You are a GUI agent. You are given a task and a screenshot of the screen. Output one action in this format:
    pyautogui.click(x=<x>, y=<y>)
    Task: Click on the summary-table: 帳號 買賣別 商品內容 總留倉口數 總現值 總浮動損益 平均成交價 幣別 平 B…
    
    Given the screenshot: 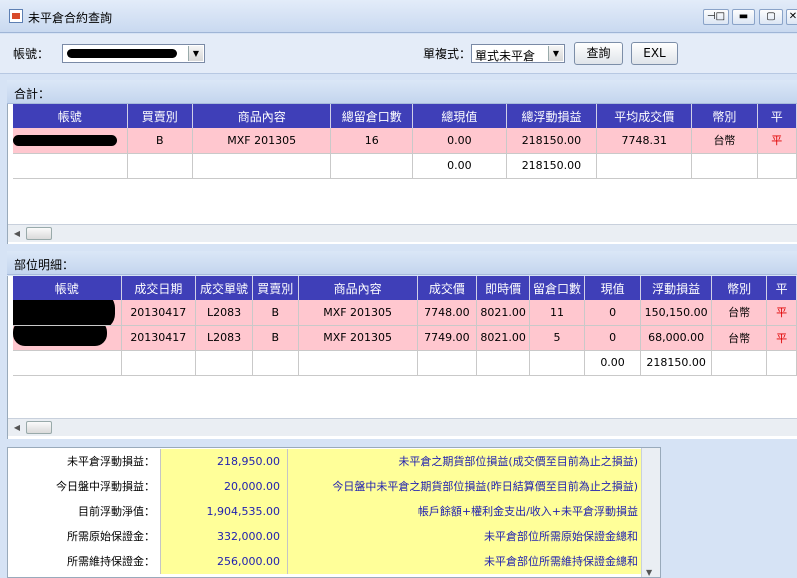 What is the action you would take?
    pyautogui.click(x=405, y=141)
    